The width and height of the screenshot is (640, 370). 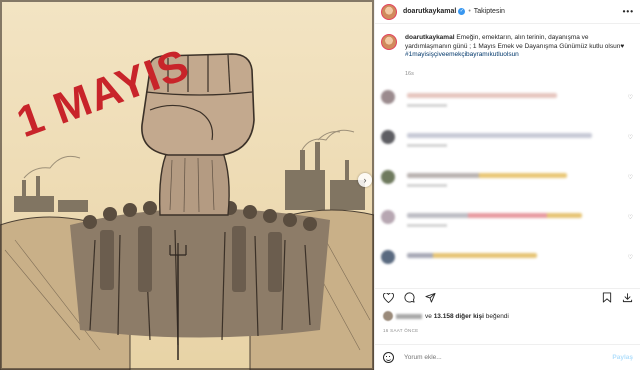 What do you see at coordinates (409, 297) in the screenshot?
I see `comment-icon` at bounding box center [409, 297].